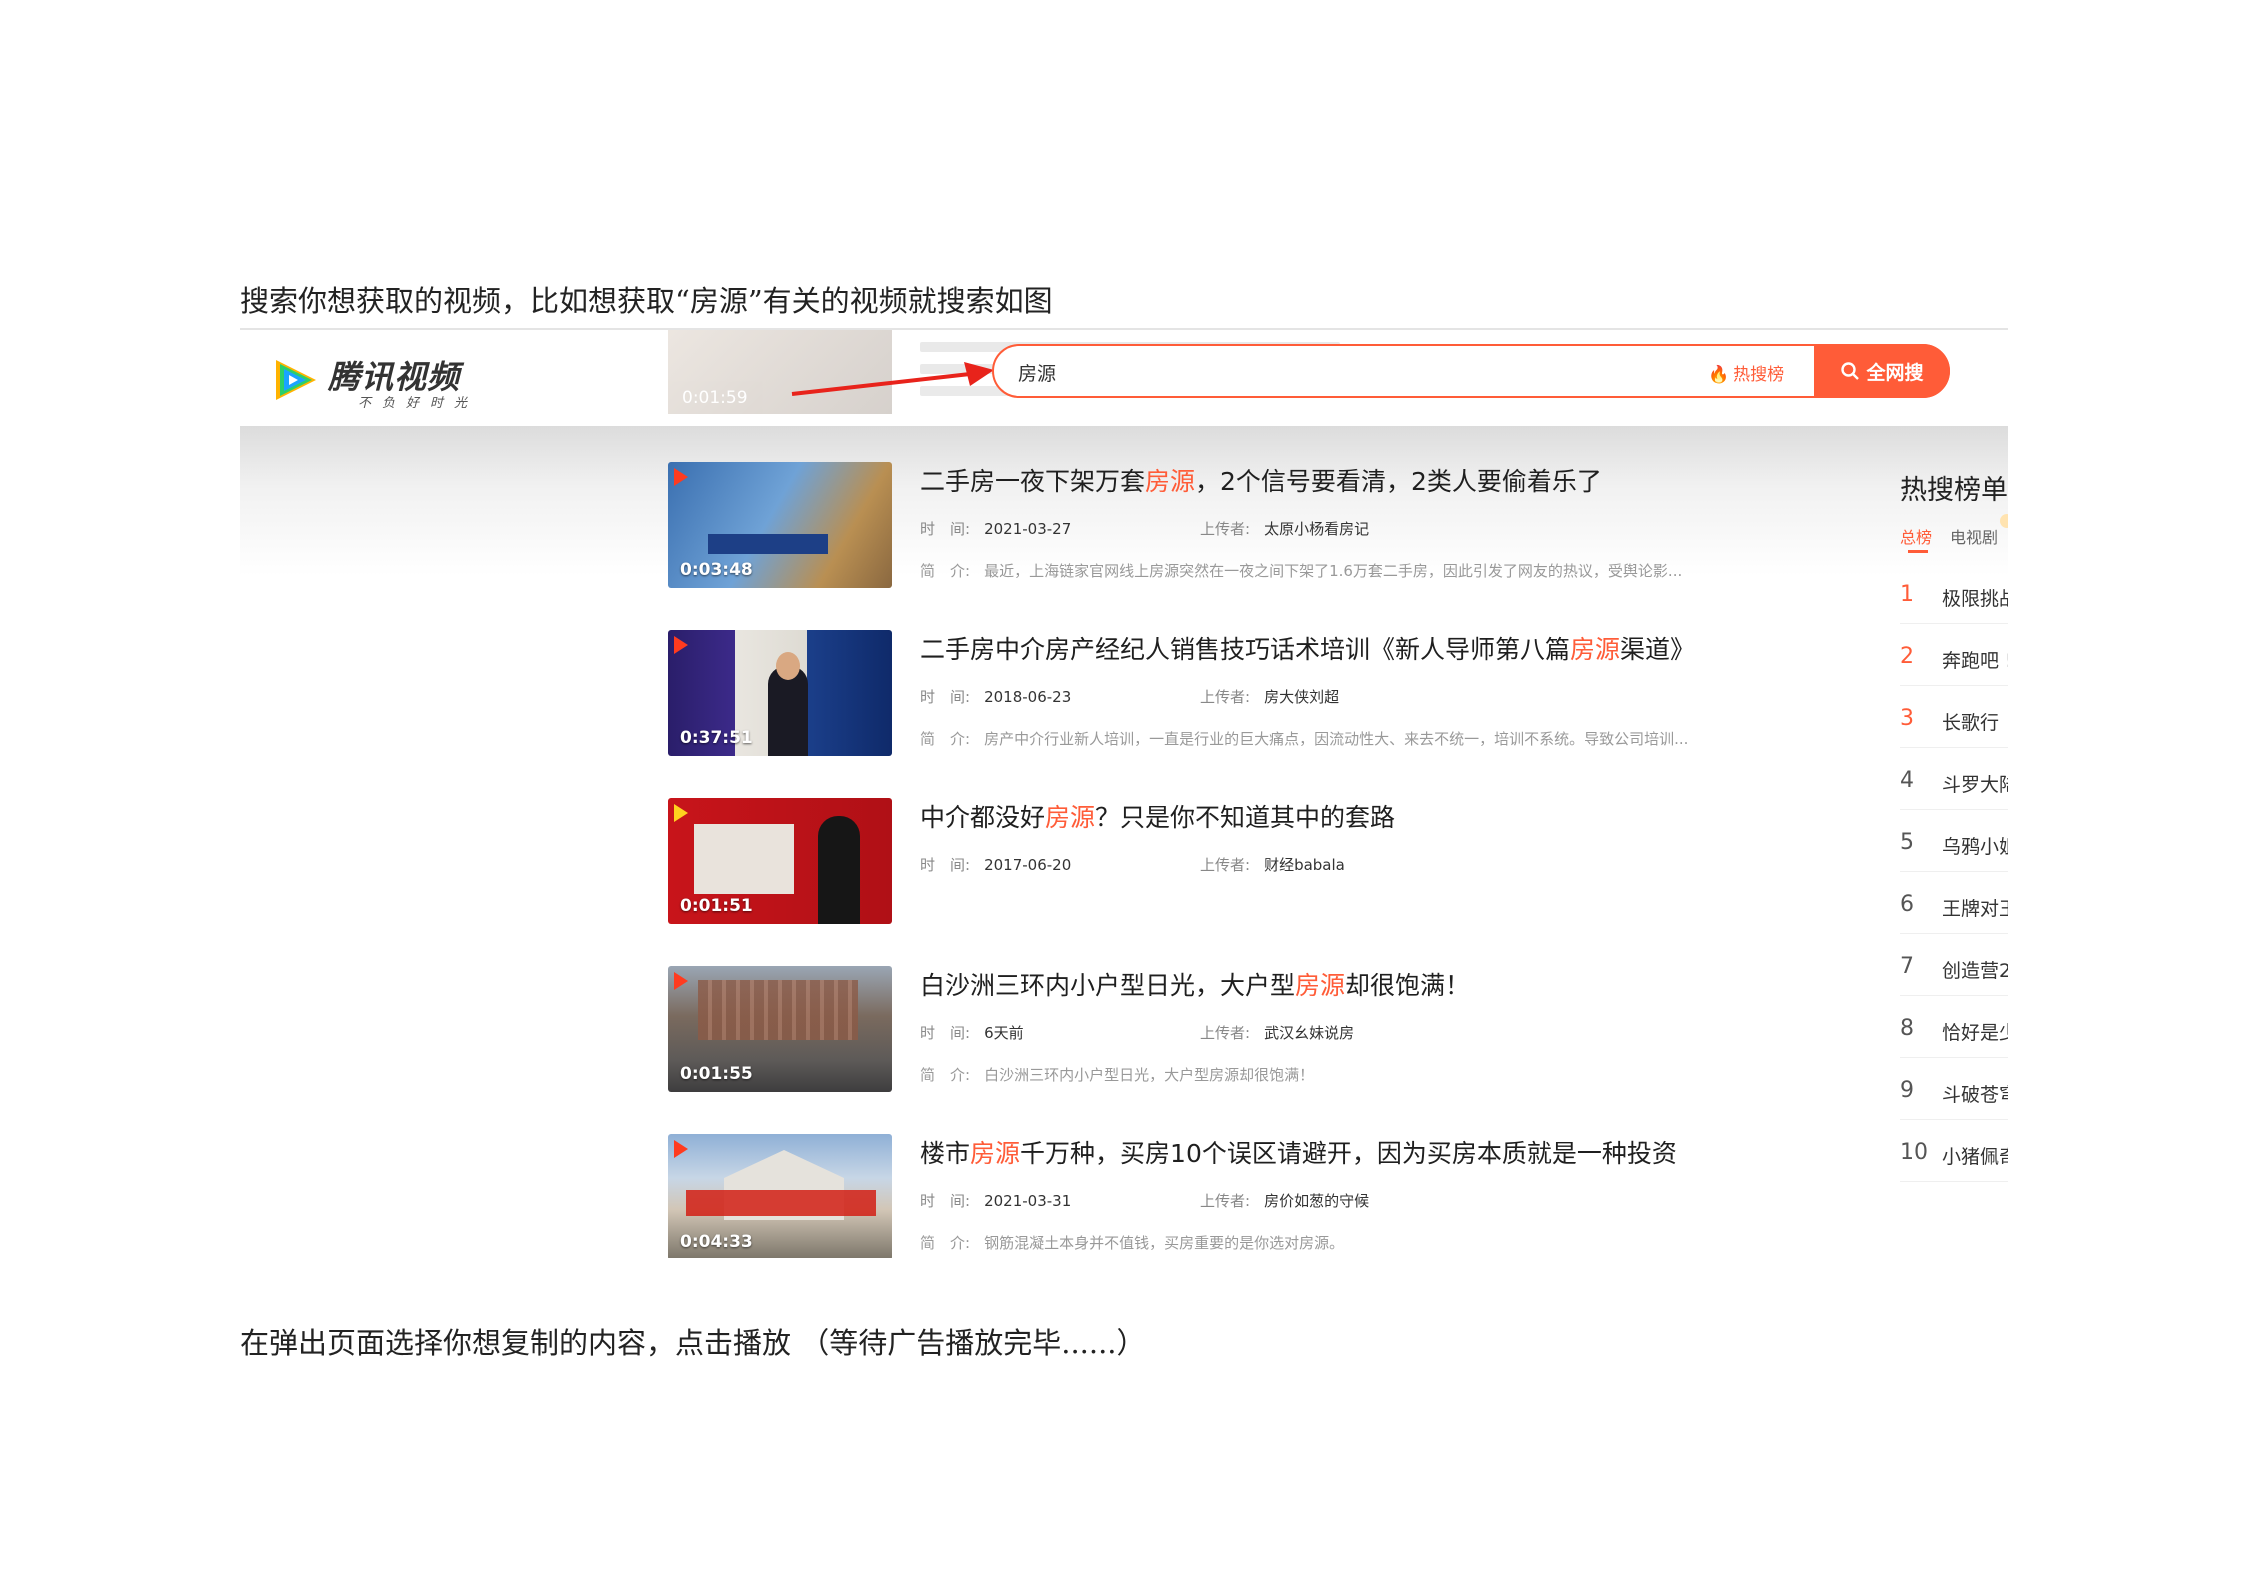 Image resolution: width=2245 pixels, height=1587 pixels. What do you see at coordinates (1907, 594) in the screenshot?
I see `rank-number: 1` at bounding box center [1907, 594].